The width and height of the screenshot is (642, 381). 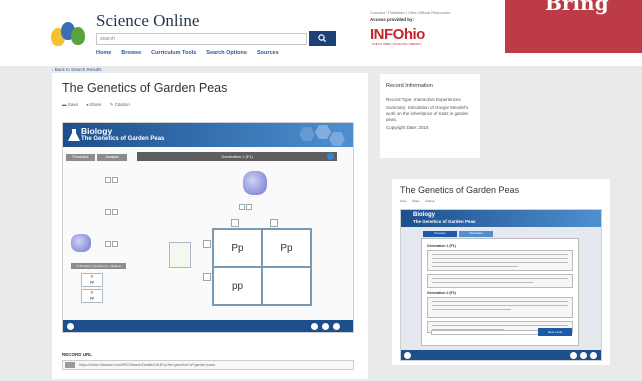 What do you see at coordinates (476, 234) in the screenshot?
I see `preview-tab-observation: Observation` at bounding box center [476, 234].